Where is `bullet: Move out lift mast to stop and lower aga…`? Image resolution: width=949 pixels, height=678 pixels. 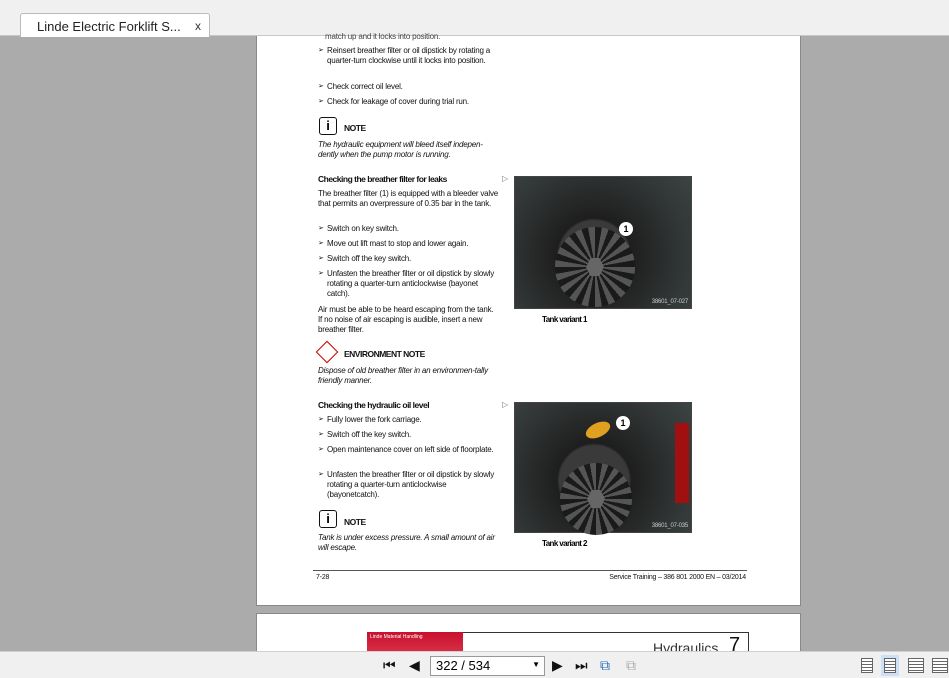
bullet: Move out lift mast to stop and lower aga… is located at coordinates (408, 244).